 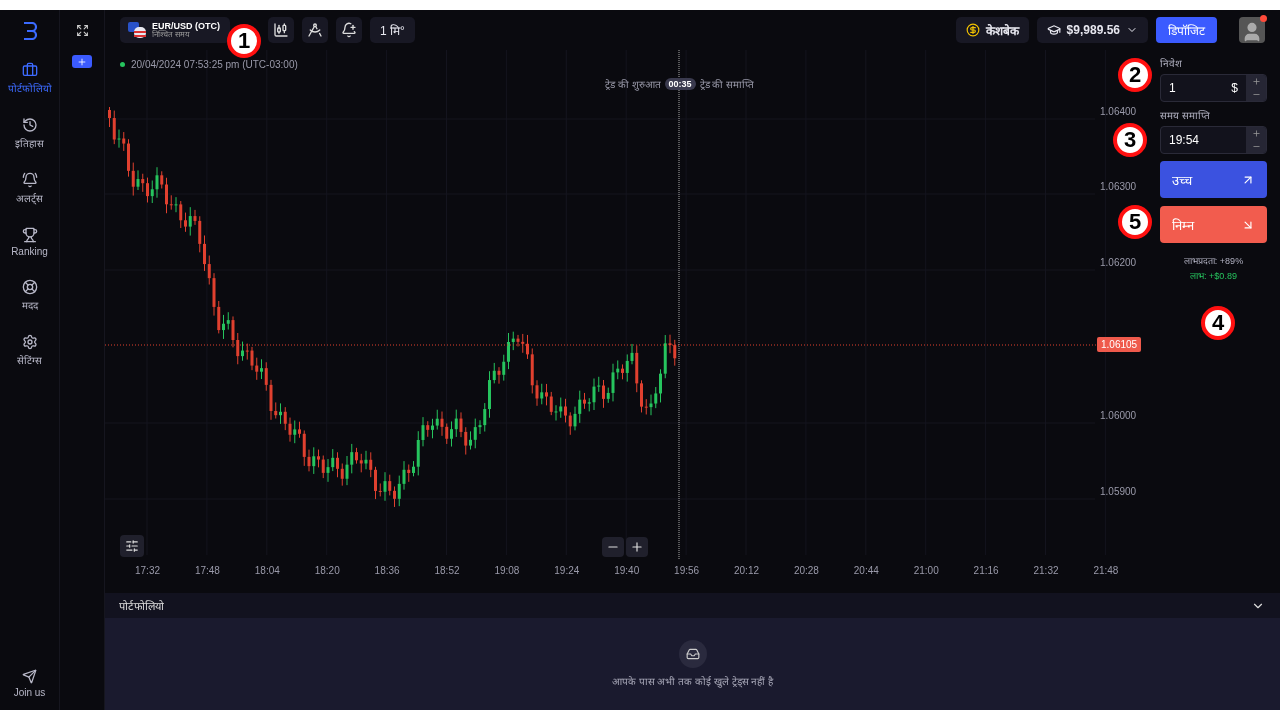 I want to click on send-icon, so click(x=29, y=676).